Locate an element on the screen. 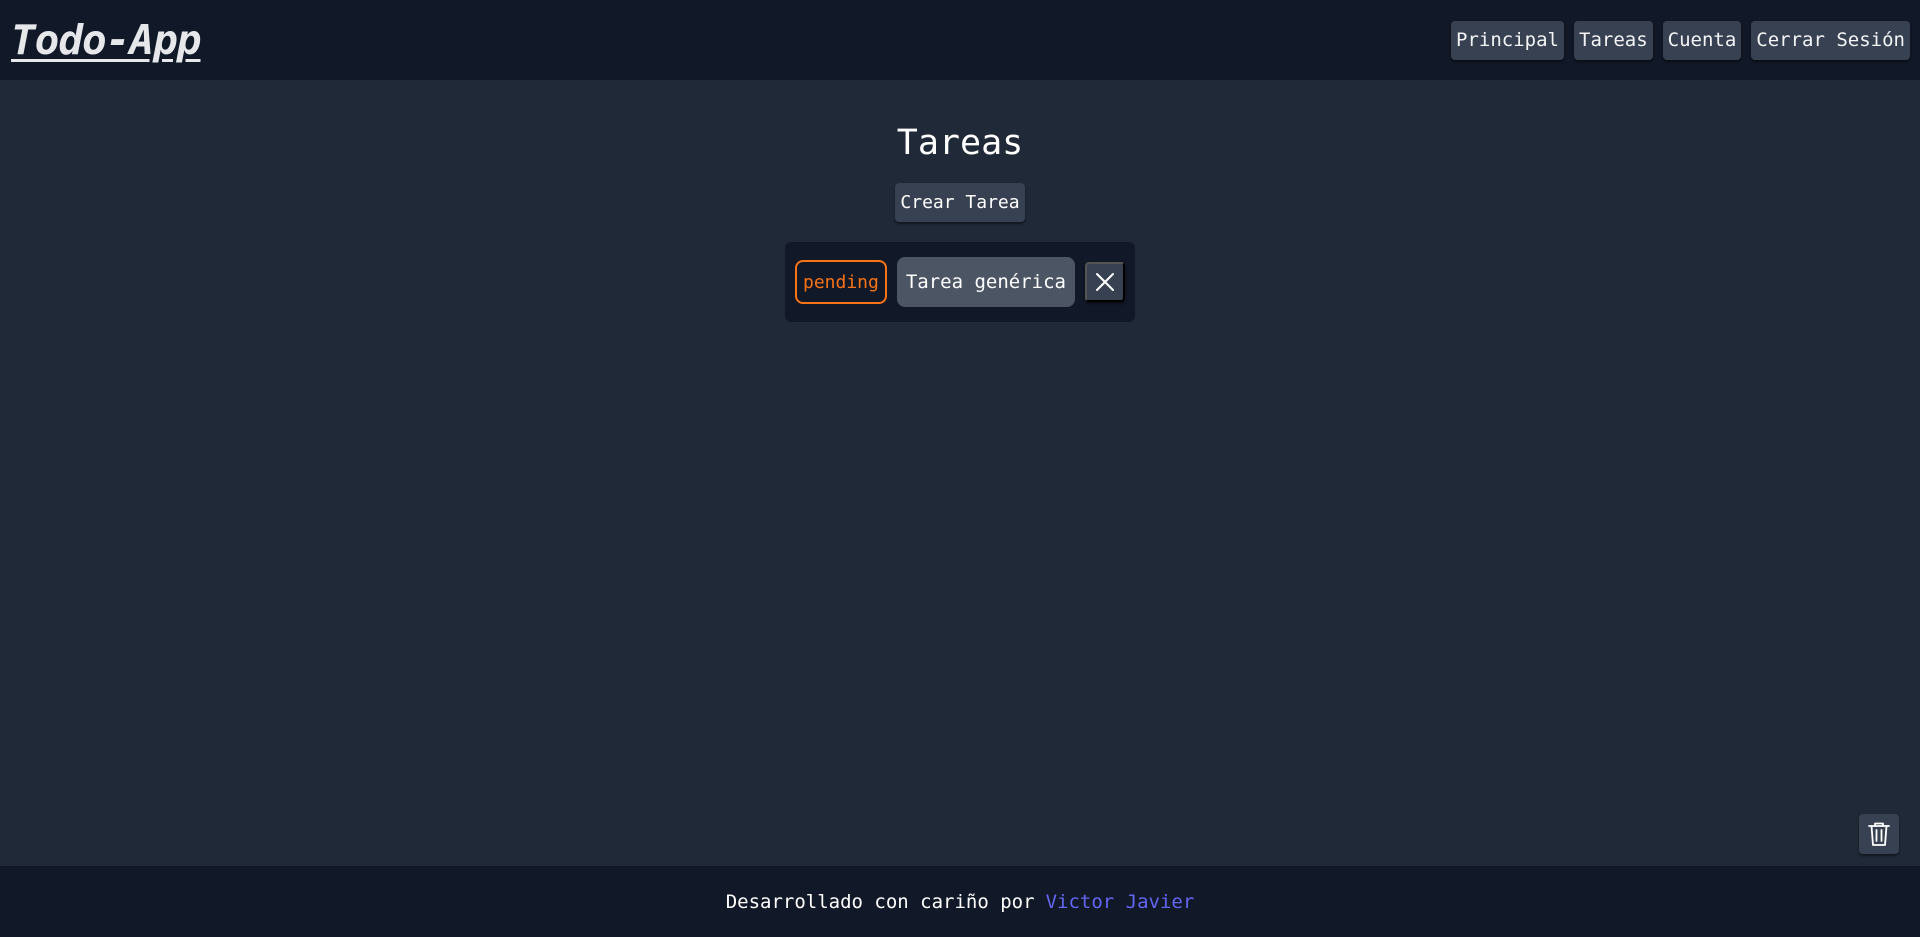 Image resolution: width=1920 pixels, height=937 pixels. delete-task-button is located at coordinates (1105, 282).